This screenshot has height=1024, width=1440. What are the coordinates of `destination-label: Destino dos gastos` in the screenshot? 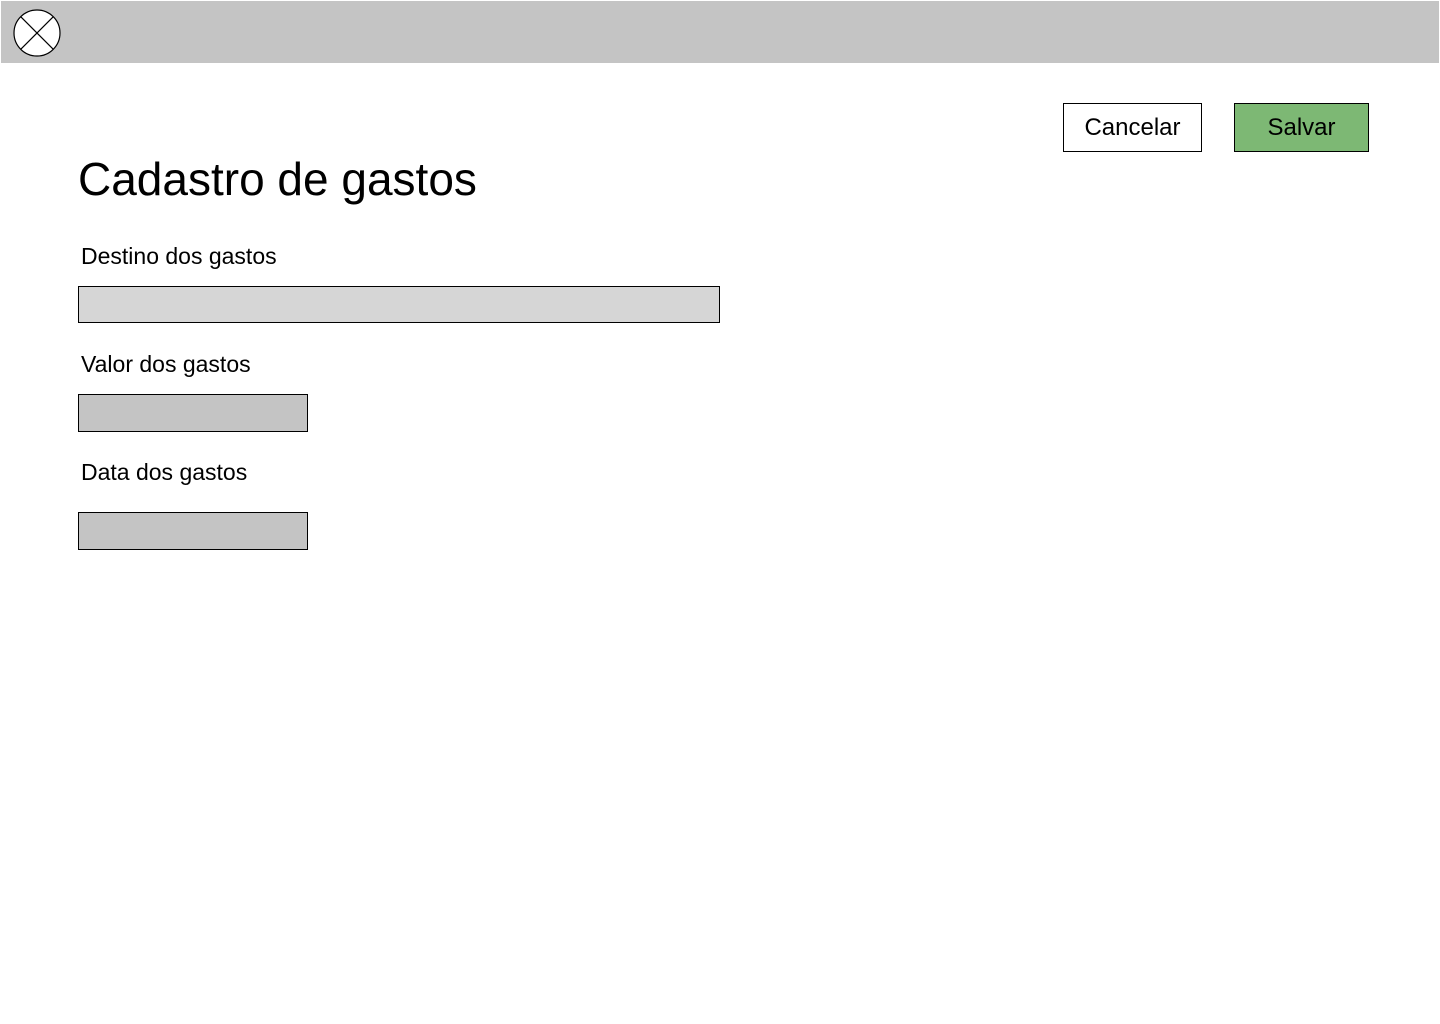 It's located at (179, 256).